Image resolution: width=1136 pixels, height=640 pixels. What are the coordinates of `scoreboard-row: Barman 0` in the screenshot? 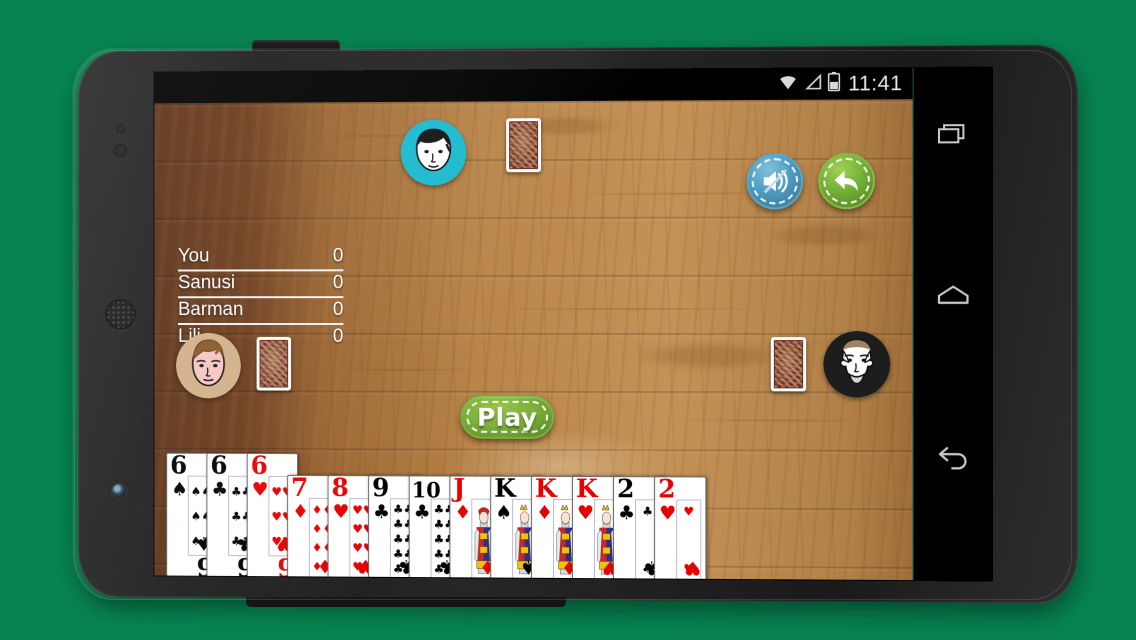 It's located at (260, 311).